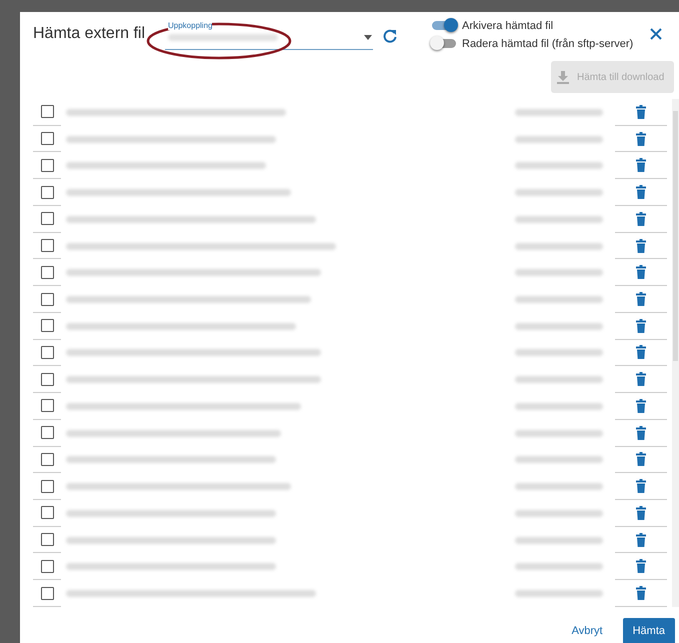 This screenshot has height=643, width=679. What do you see at coordinates (548, 44) in the screenshot?
I see `toggle-label: Radera hämtad fil (från sftp-server)` at bounding box center [548, 44].